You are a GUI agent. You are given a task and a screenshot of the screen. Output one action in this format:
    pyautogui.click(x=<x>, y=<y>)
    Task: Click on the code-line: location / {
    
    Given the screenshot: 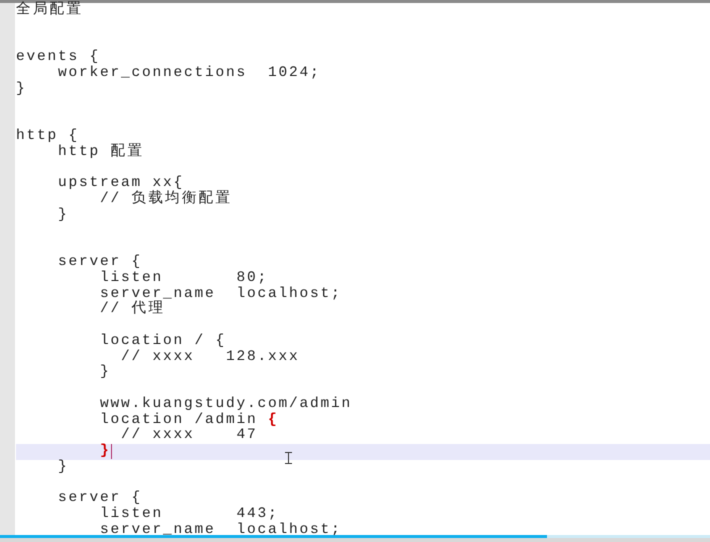 What is the action you would take?
    pyautogui.click(x=162, y=342)
    